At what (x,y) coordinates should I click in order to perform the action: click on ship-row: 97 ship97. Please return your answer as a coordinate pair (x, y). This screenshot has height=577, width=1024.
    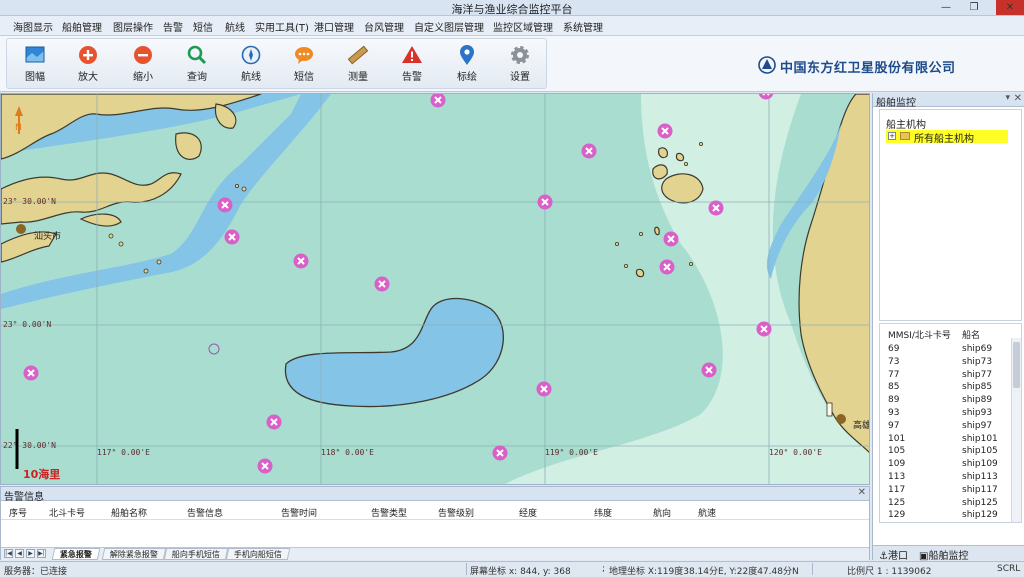
    Looking at the image, I should click on (945, 427).